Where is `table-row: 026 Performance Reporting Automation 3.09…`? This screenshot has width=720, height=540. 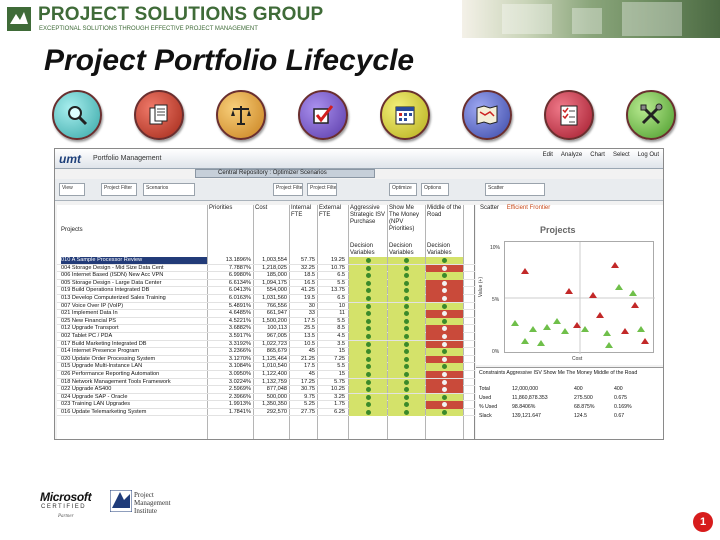 table-row: 026 Performance Reporting Automation 3.09… is located at coordinates (266, 374).